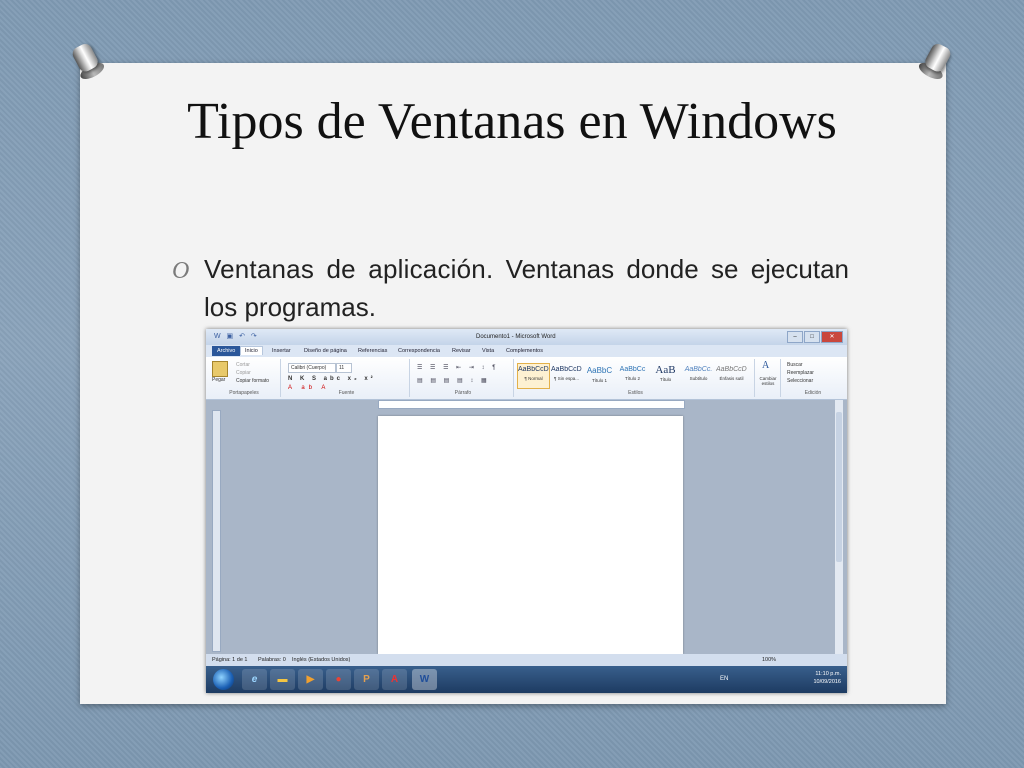 Image resolution: width=1024 pixels, height=768 pixels. Describe the element at coordinates (531, 404) in the screenshot. I see `horizontal-ruler` at that location.